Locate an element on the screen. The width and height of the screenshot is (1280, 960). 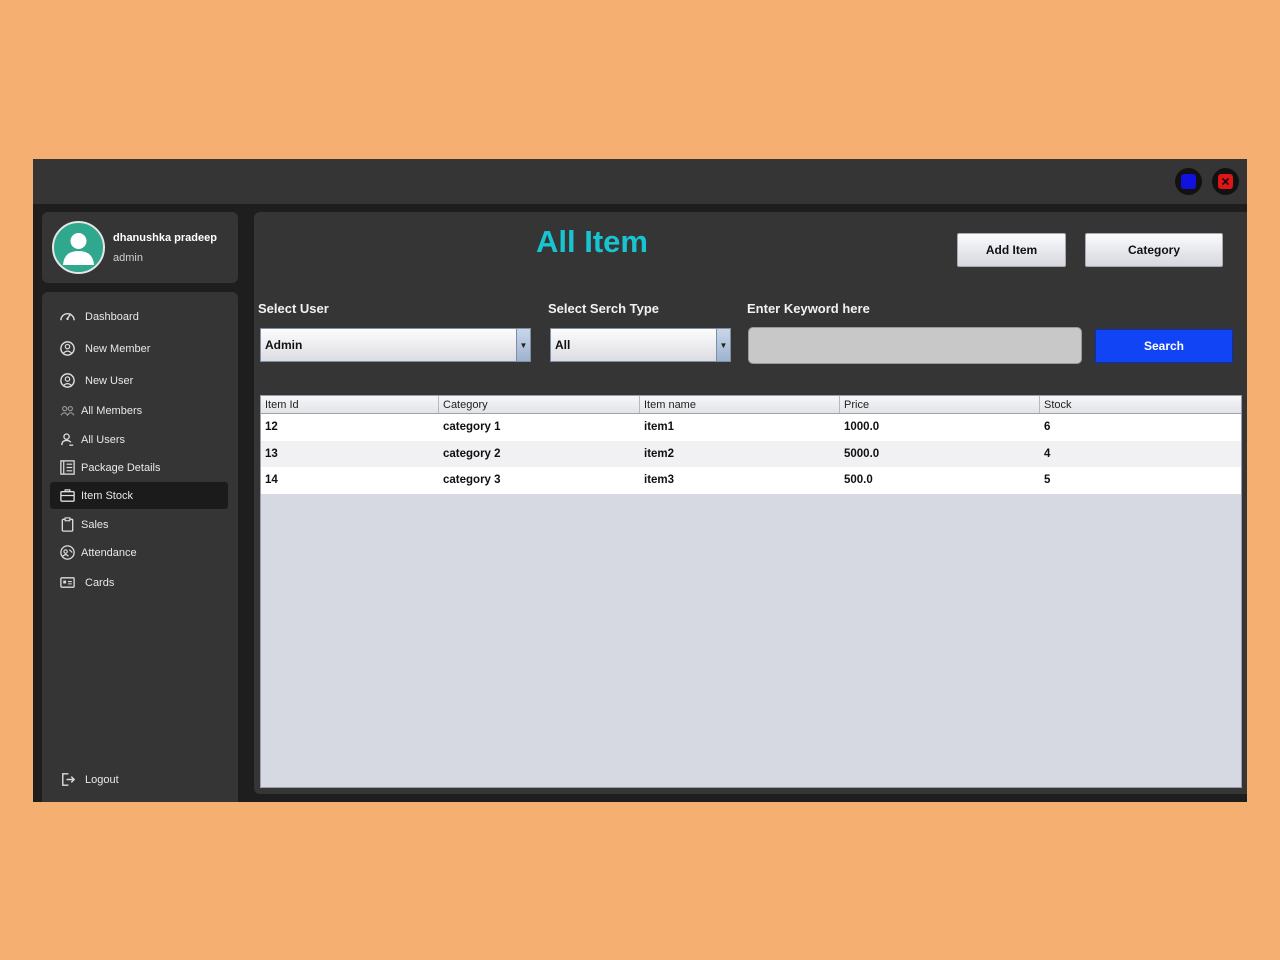
attendance-icon is located at coordinates (67, 553).